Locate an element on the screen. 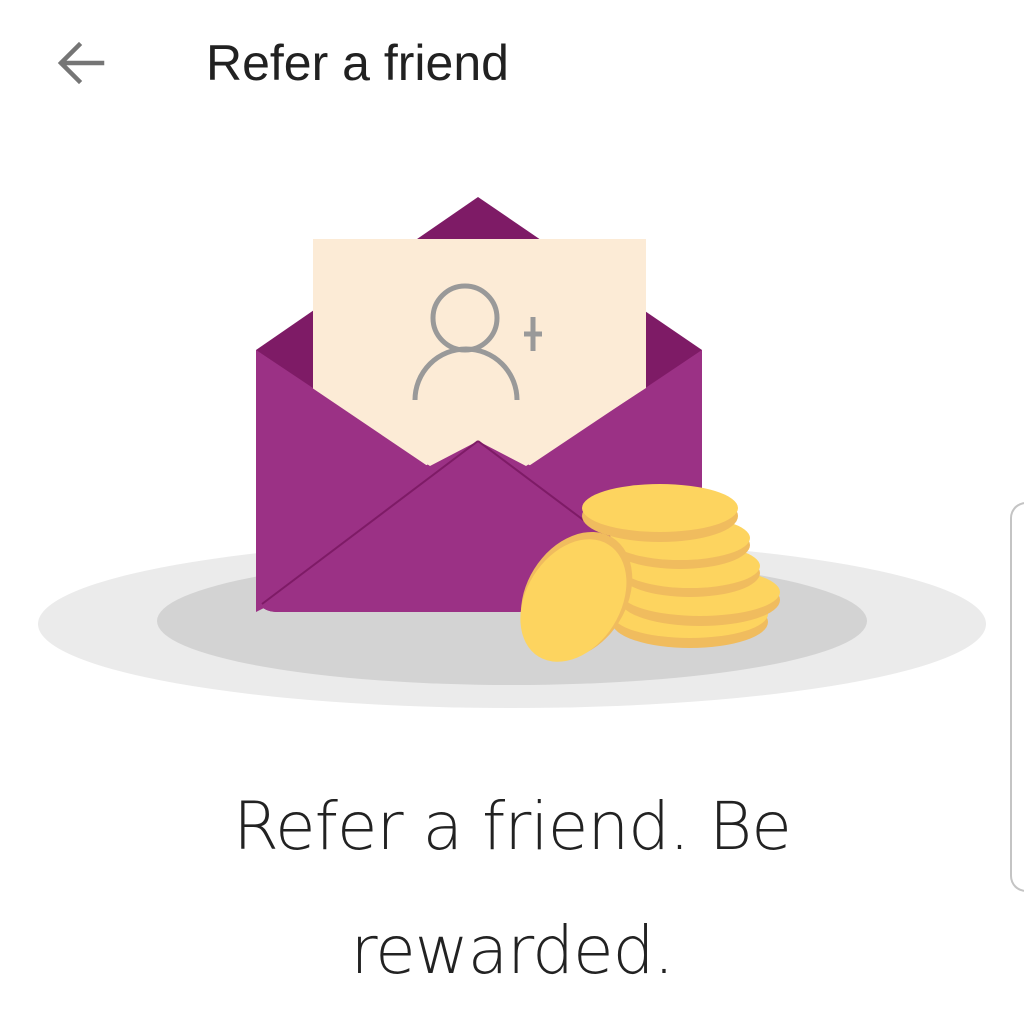 This screenshot has height=1013, width=1024. app-bar: Refer a friend is located at coordinates (512, 65).